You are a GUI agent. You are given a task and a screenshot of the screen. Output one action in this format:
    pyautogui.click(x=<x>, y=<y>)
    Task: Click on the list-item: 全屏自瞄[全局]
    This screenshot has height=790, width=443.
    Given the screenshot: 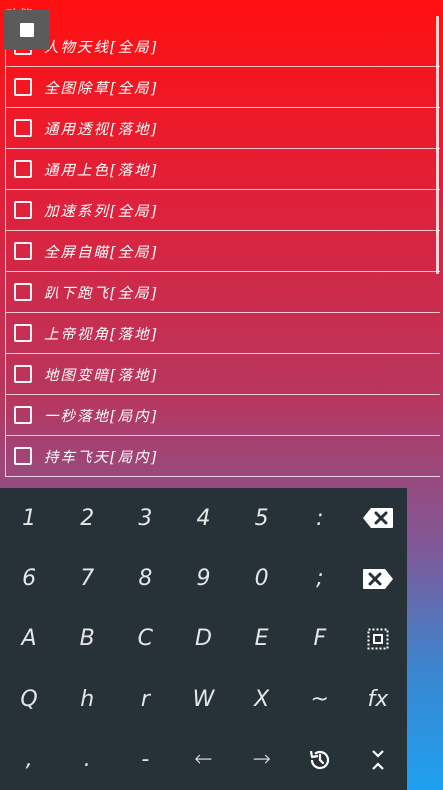 What is the action you would take?
    pyautogui.click(x=223, y=251)
    